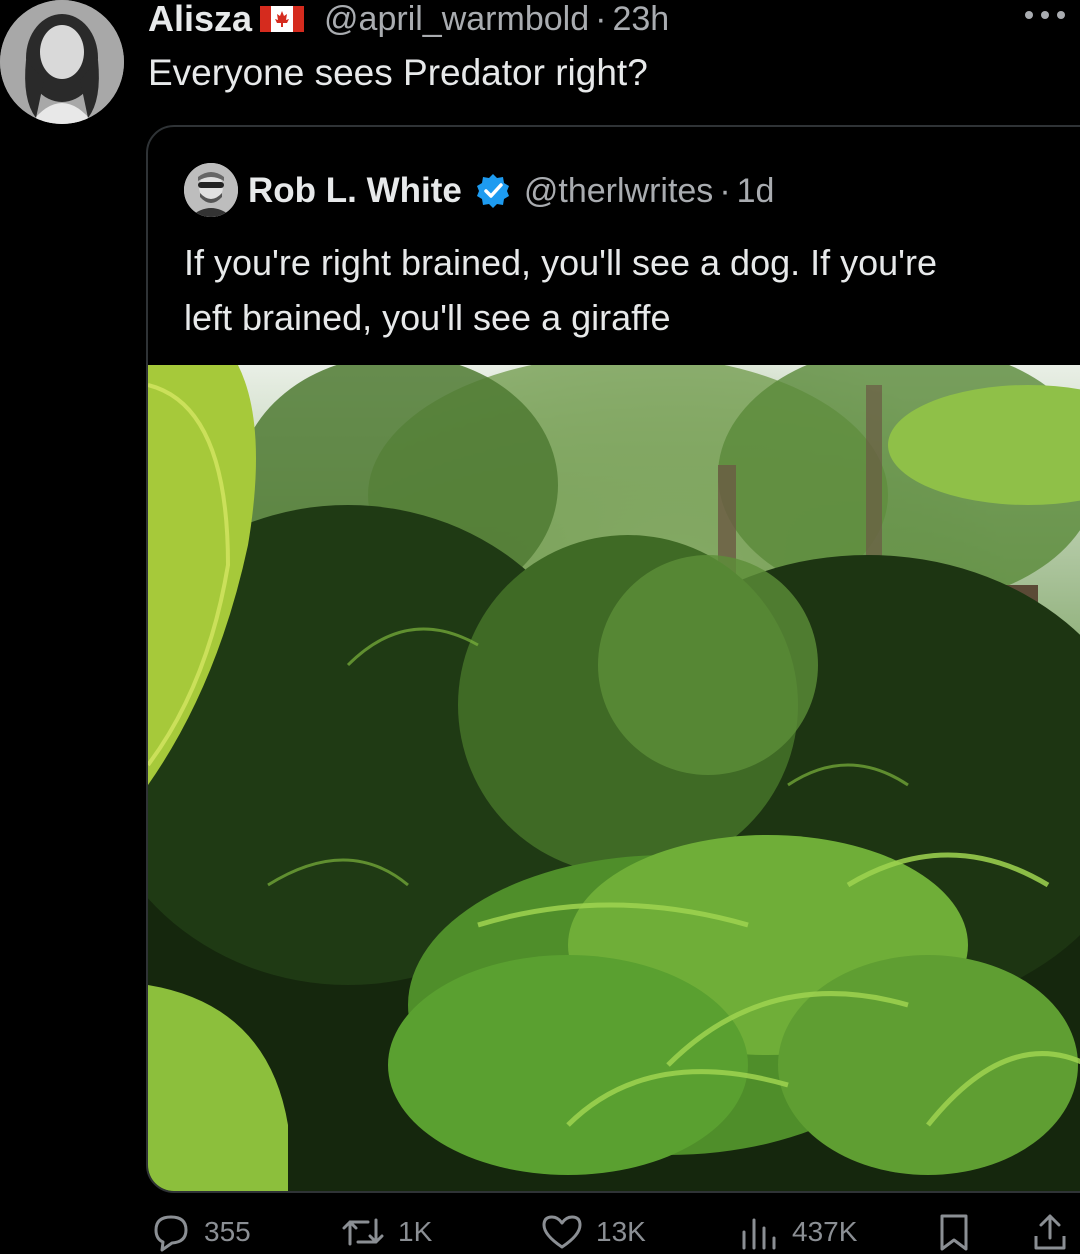 The width and height of the screenshot is (1080, 1254). What do you see at coordinates (759, 1234) in the screenshot?
I see `views-icon` at bounding box center [759, 1234].